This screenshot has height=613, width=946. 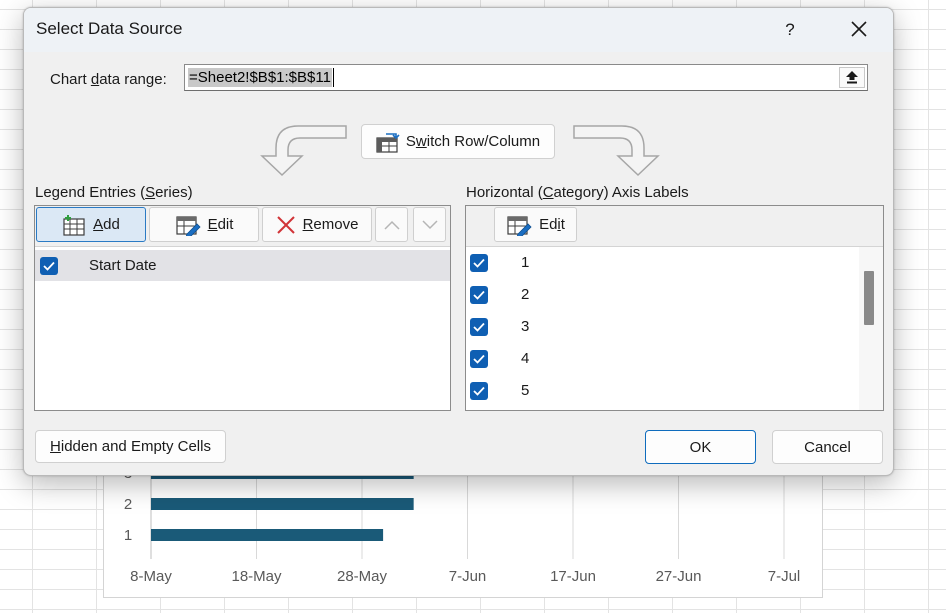 What do you see at coordinates (303, 151) in the screenshot?
I see `switch-left-arrow-icon` at bounding box center [303, 151].